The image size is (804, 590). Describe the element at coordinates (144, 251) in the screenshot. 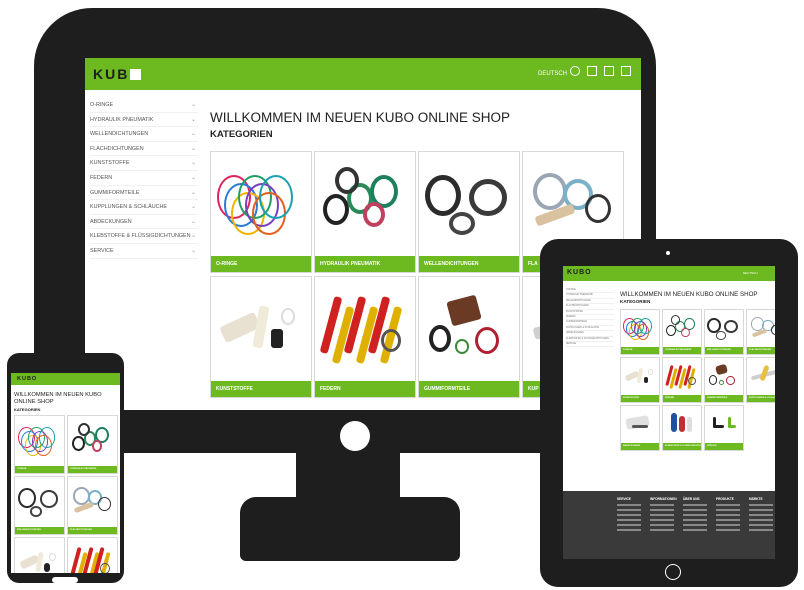

I see `sidebar-item: SERVICE ⌄` at that location.